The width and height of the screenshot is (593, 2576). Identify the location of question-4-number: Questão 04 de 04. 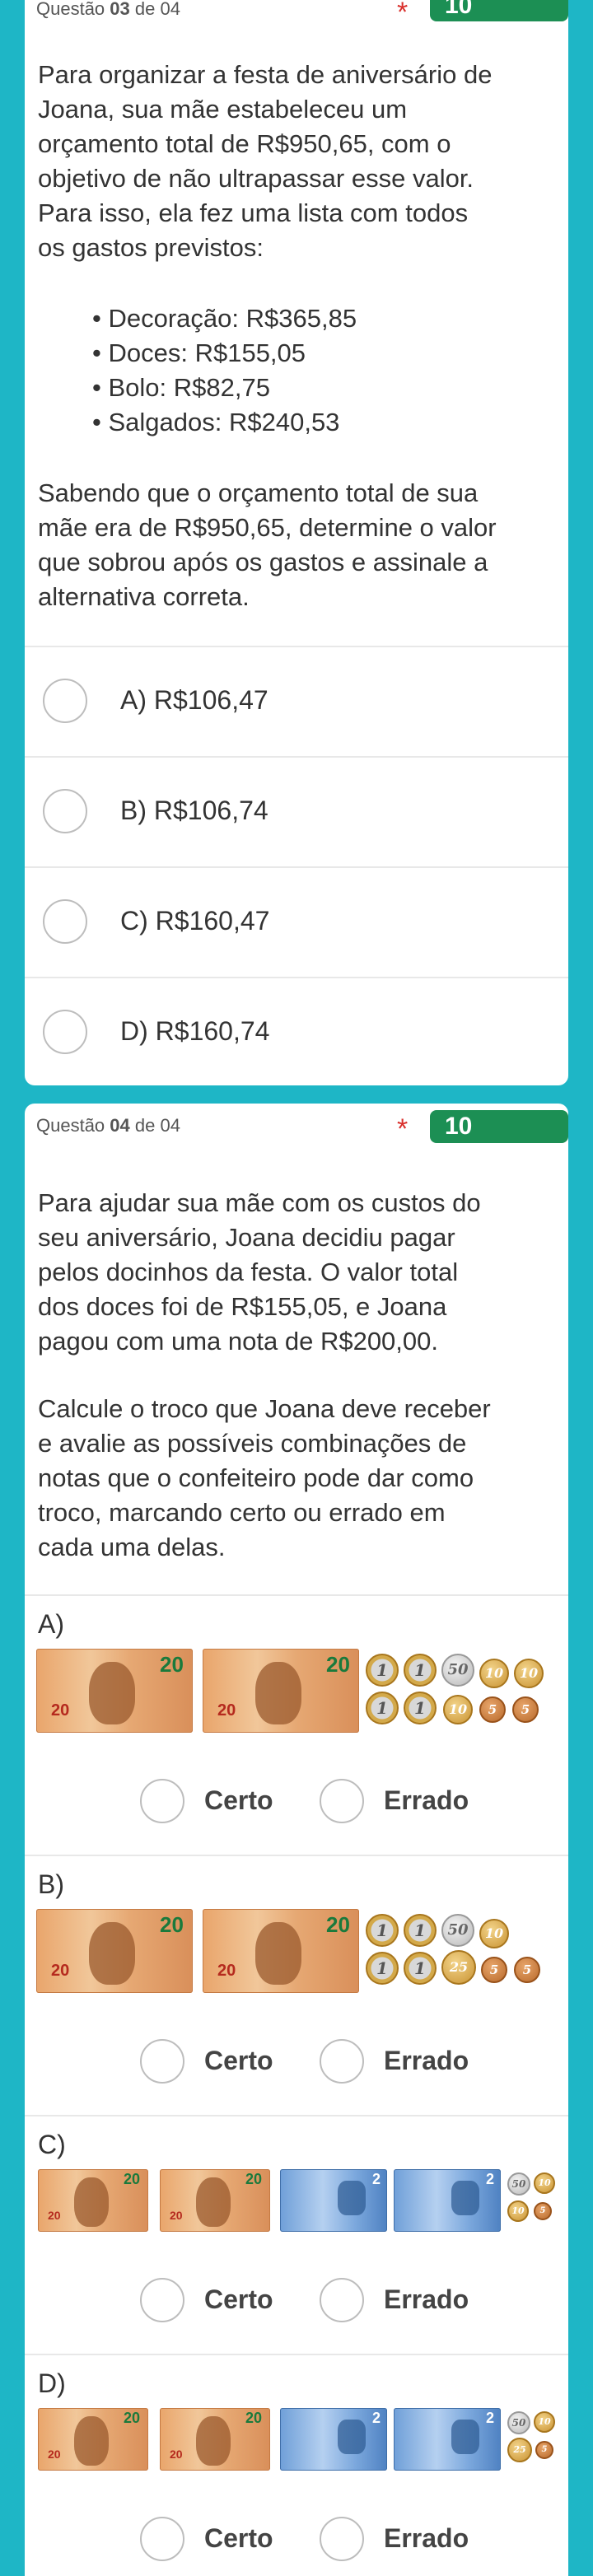
(108, 1125).